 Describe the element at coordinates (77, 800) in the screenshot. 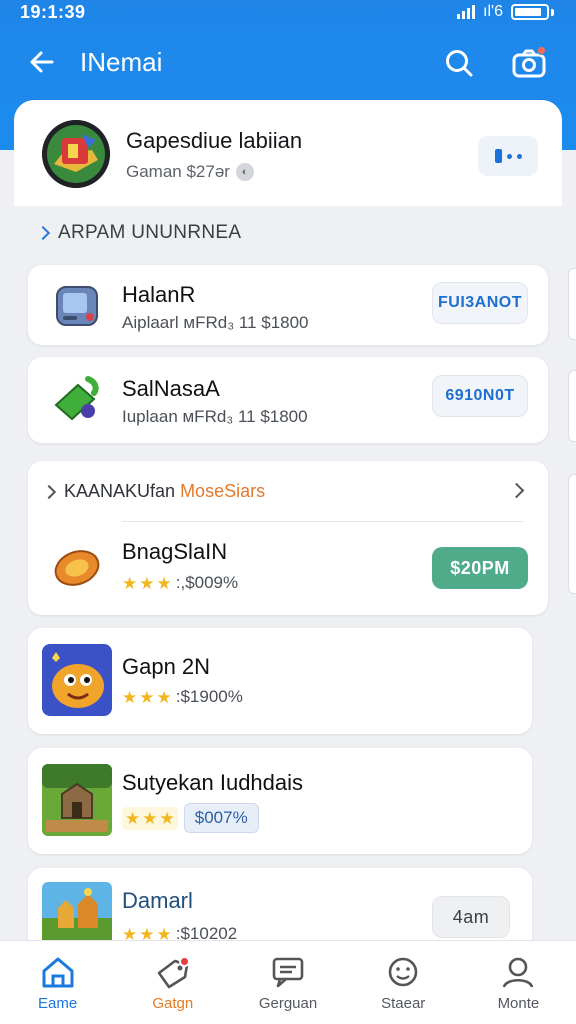

I see `temple-game-icon` at that location.